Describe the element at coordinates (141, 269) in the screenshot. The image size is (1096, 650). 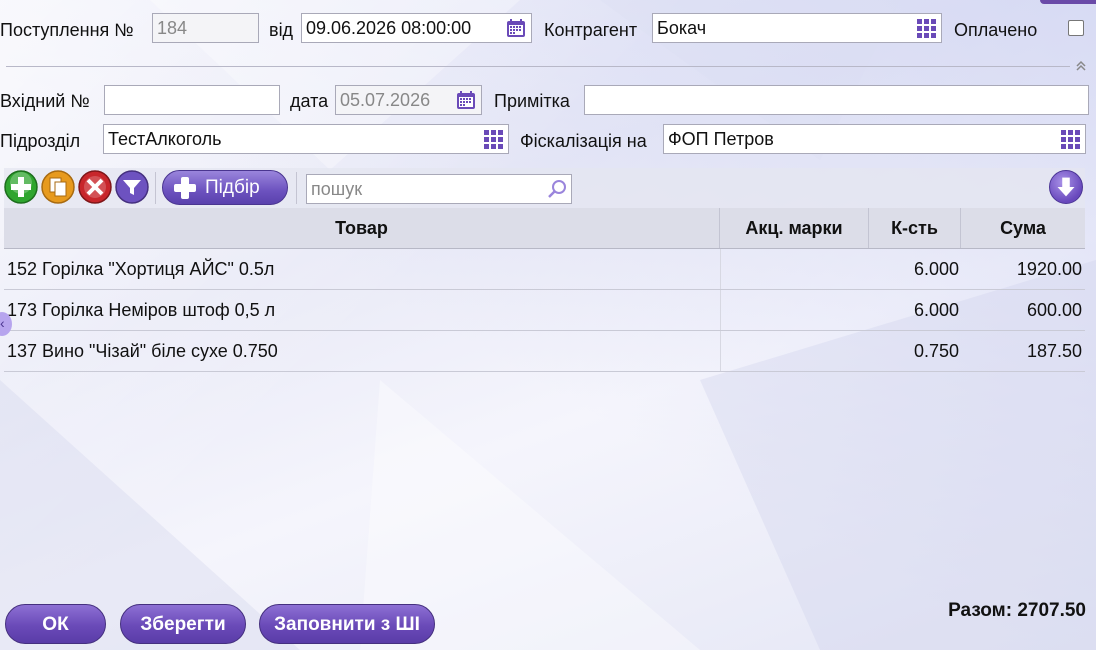
I see `product-cell: 152 Горілка "Хортиця АЙС" 0.5л` at that location.